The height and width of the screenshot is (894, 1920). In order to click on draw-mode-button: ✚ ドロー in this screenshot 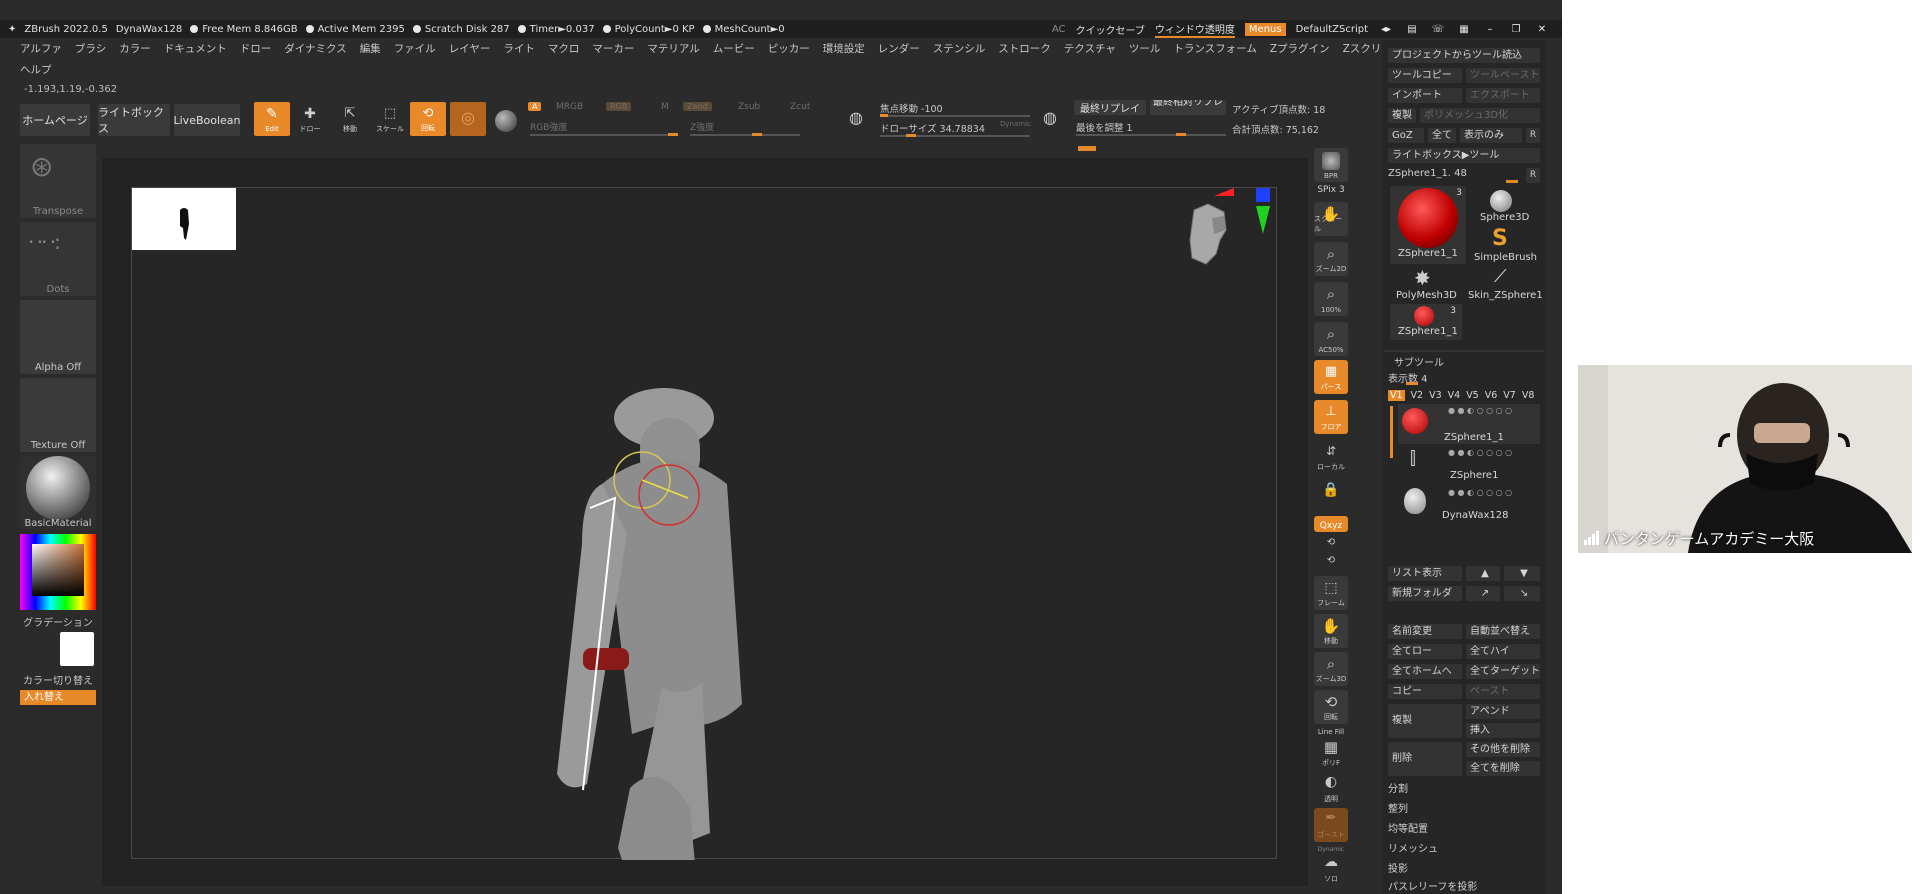, I will do `click(310, 119)`.